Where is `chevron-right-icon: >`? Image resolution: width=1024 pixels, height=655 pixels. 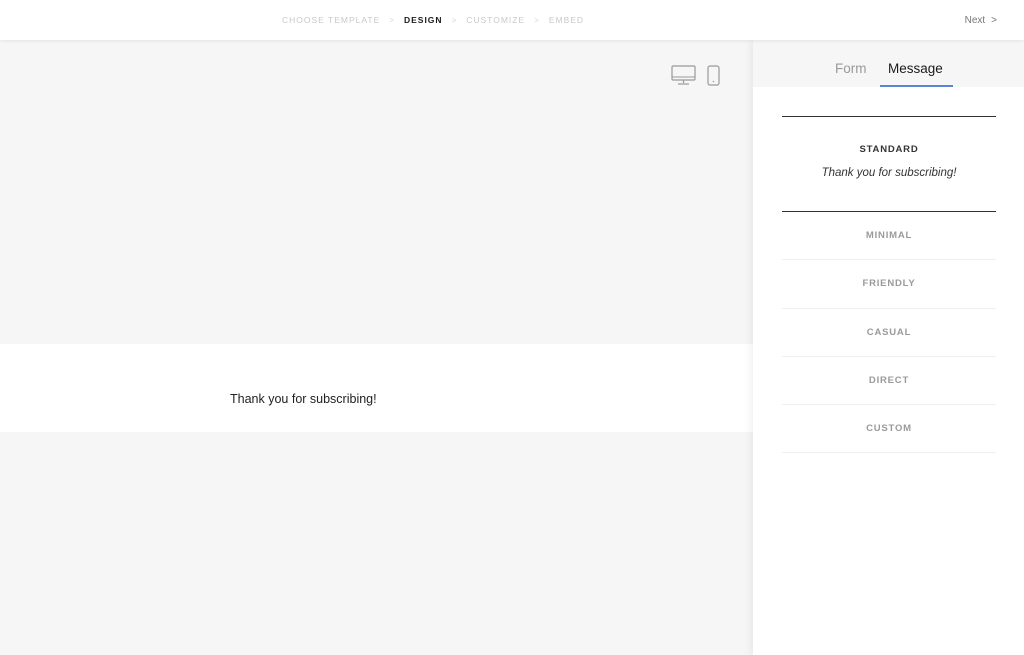
chevron-right-icon: > is located at coordinates (994, 20).